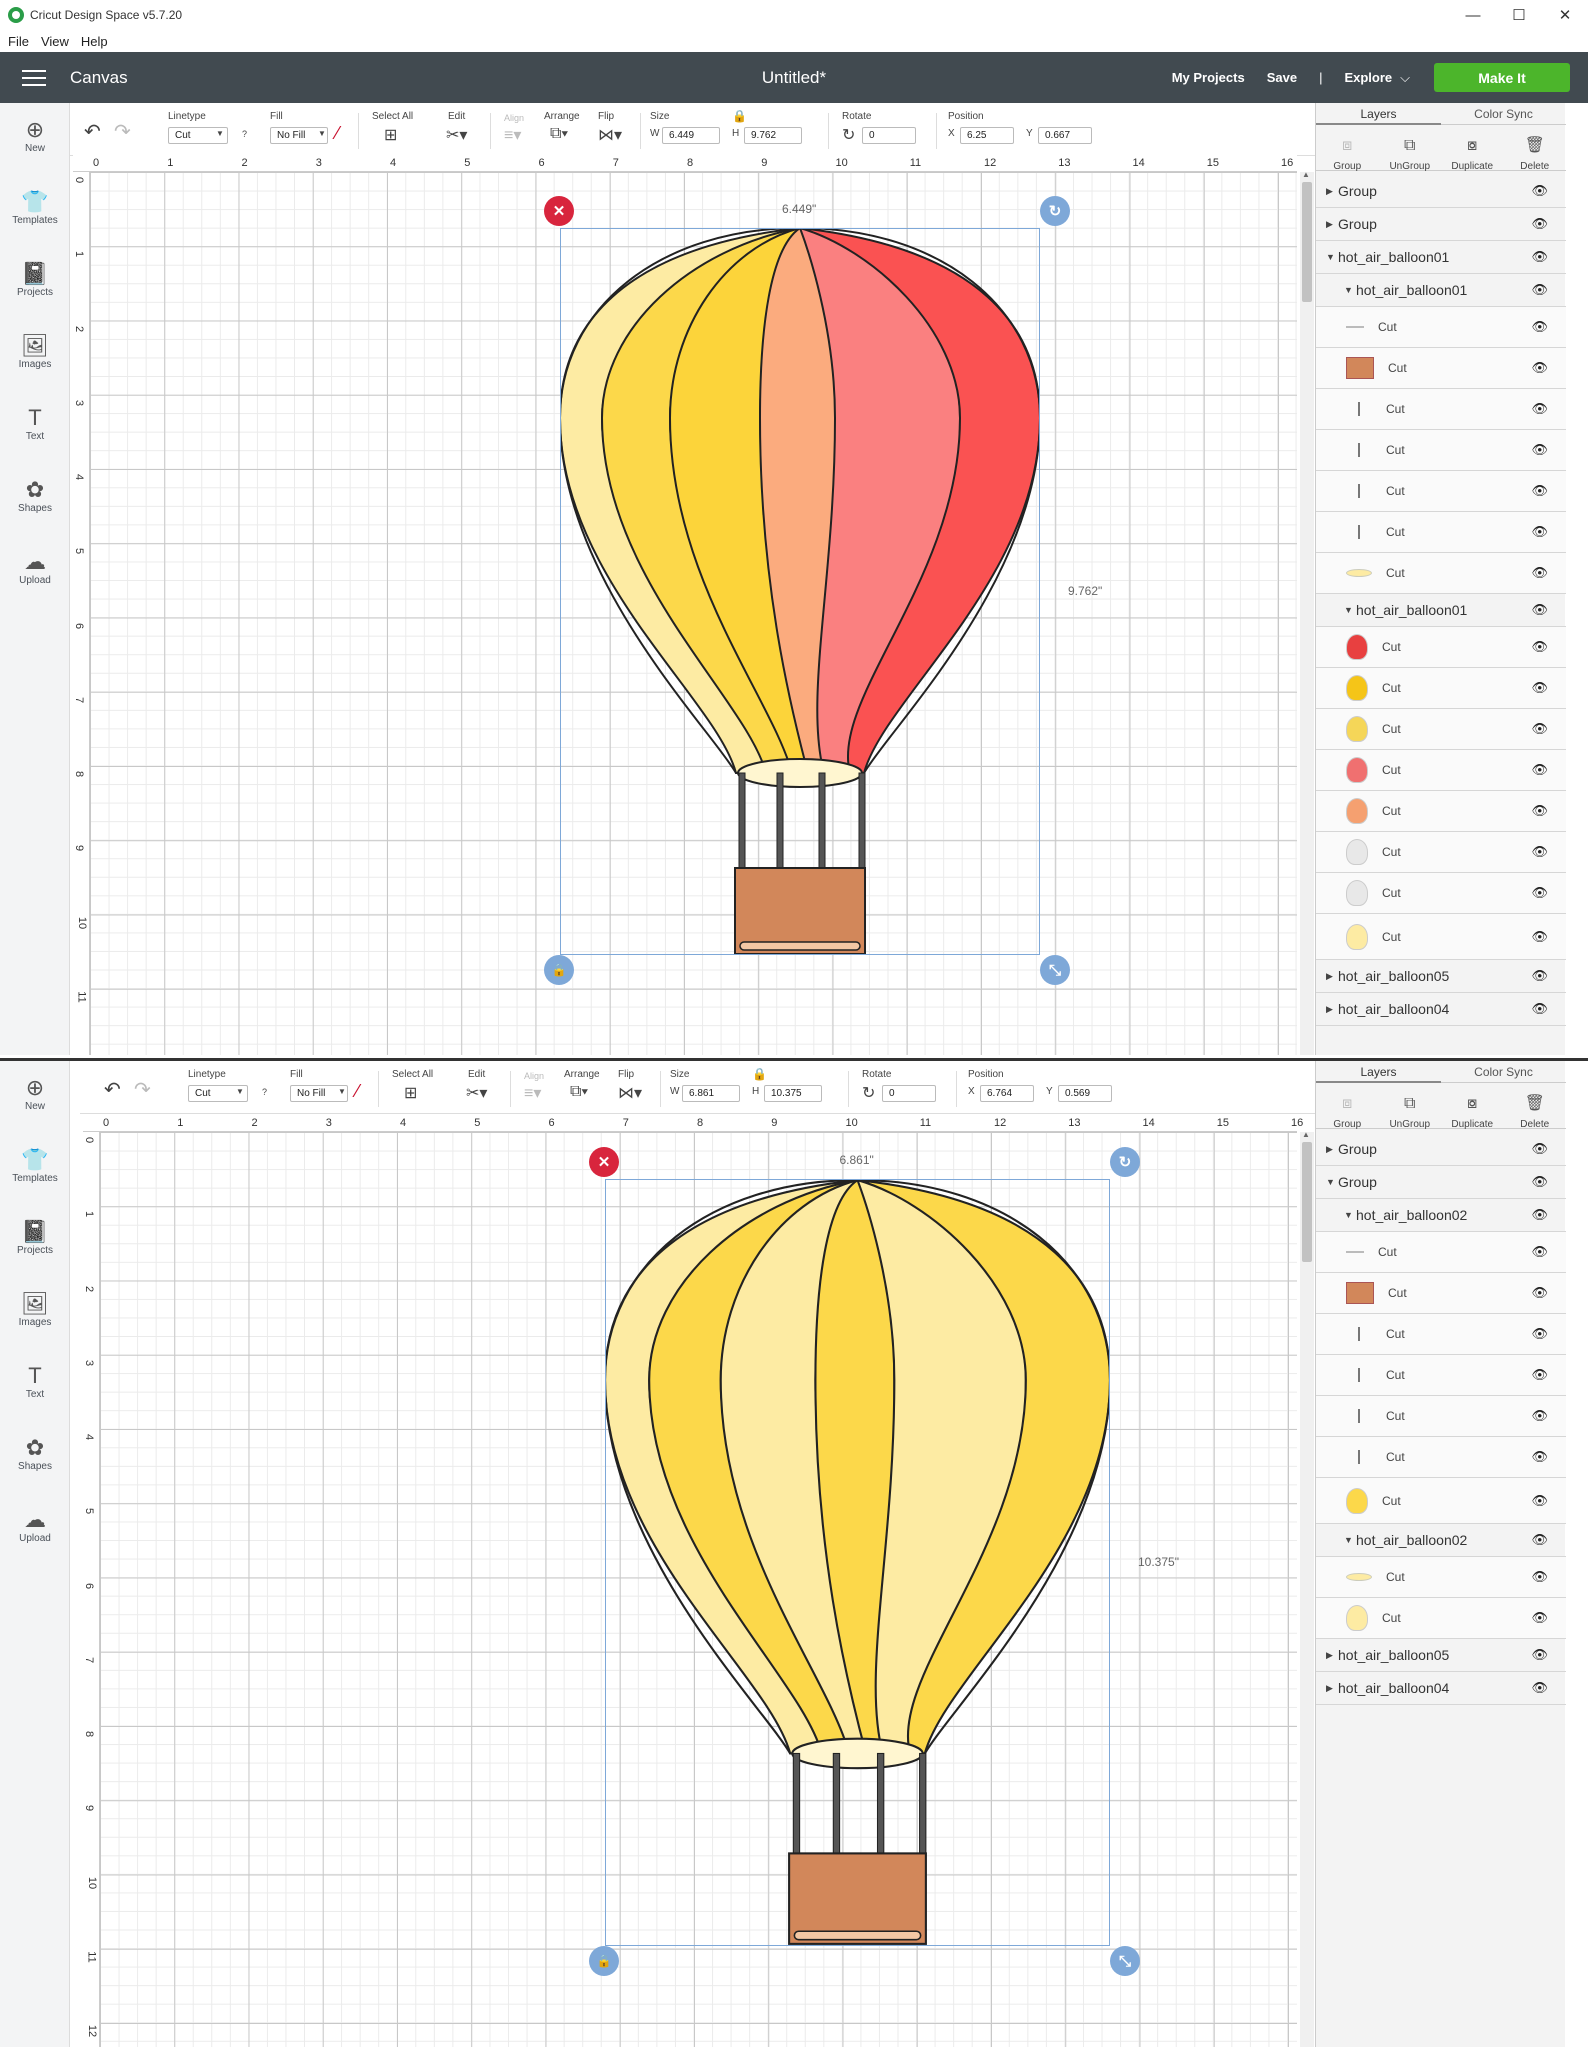 The image size is (1588, 2047). Describe the element at coordinates (711, 1093) in the screenshot. I see `width-input: 6.861` at that location.